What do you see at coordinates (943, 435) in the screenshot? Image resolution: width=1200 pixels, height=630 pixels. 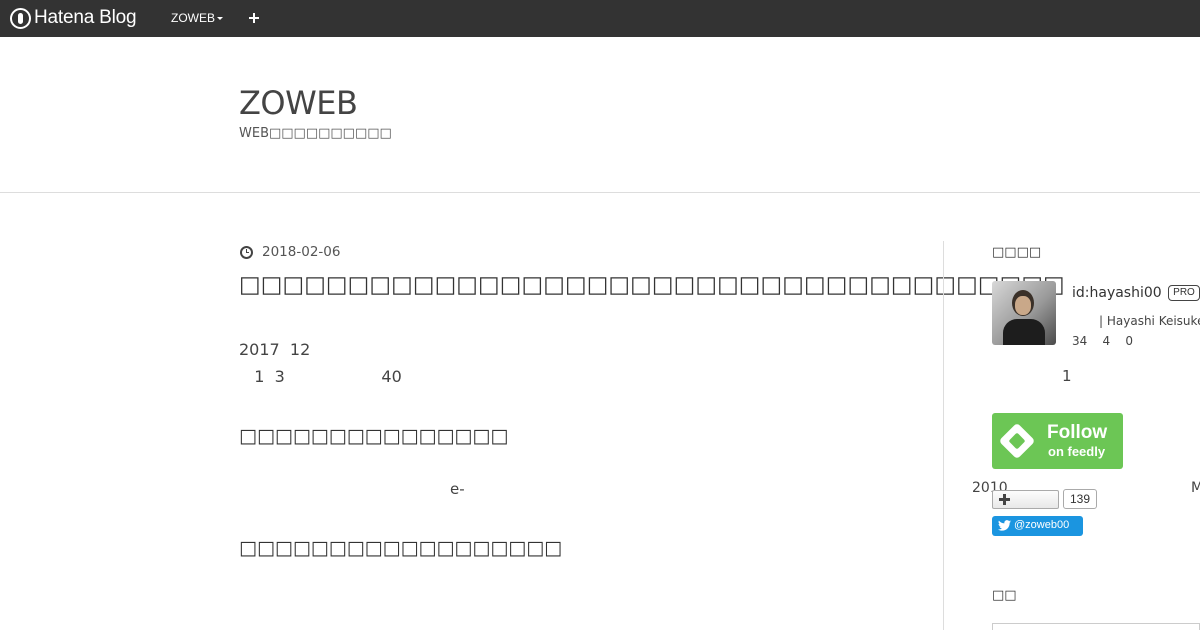 I see `sidebar-divider` at bounding box center [943, 435].